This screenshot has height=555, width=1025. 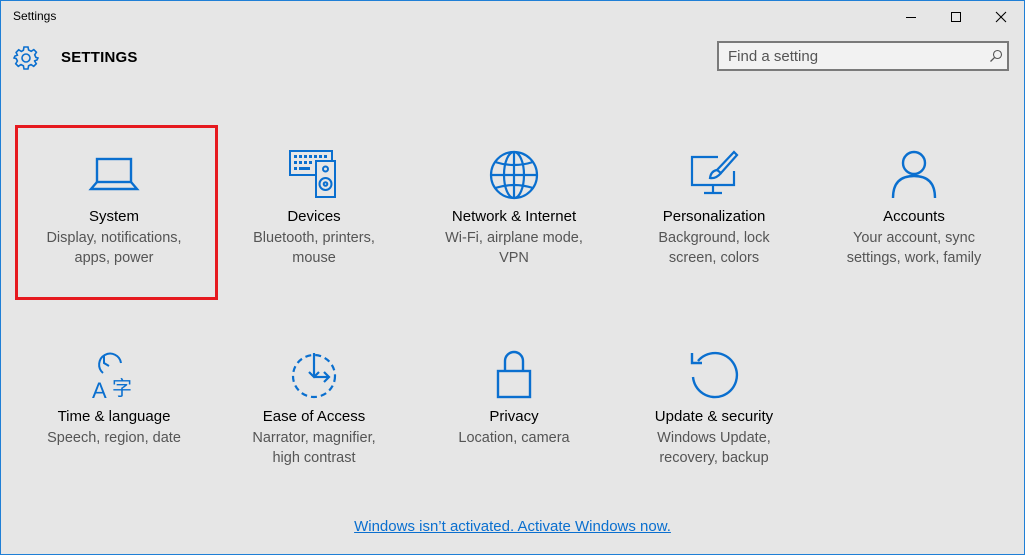 I want to click on tile-devices: Devices Bluetooth, printers, mouse, so click(x=314, y=212).